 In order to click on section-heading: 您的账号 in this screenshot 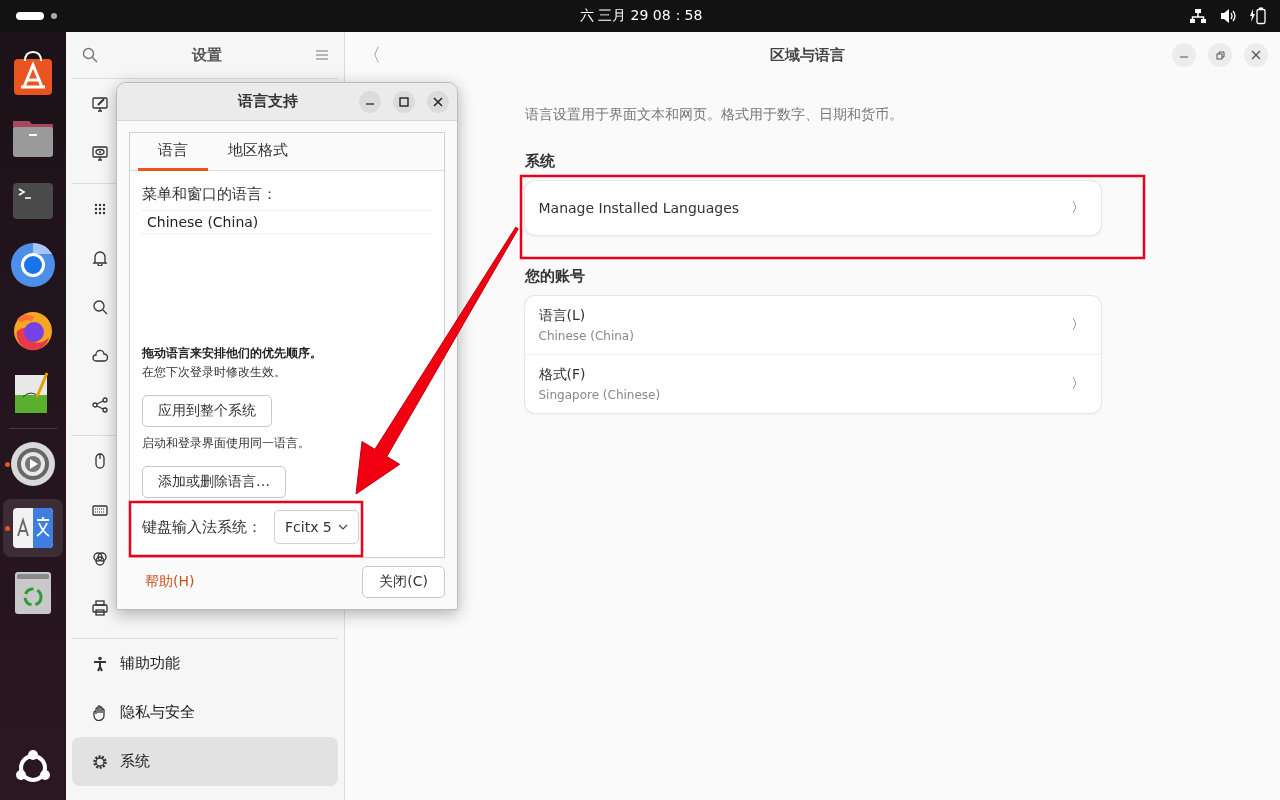, I will do `click(555, 276)`.